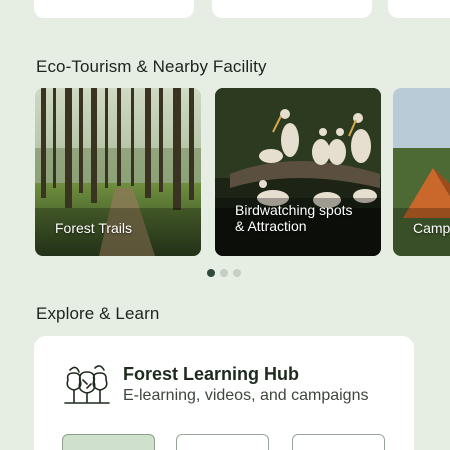 This screenshot has height=450, width=450. What do you see at coordinates (431, 228) in the screenshot?
I see `camp-label: Camp` at bounding box center [431, 228].